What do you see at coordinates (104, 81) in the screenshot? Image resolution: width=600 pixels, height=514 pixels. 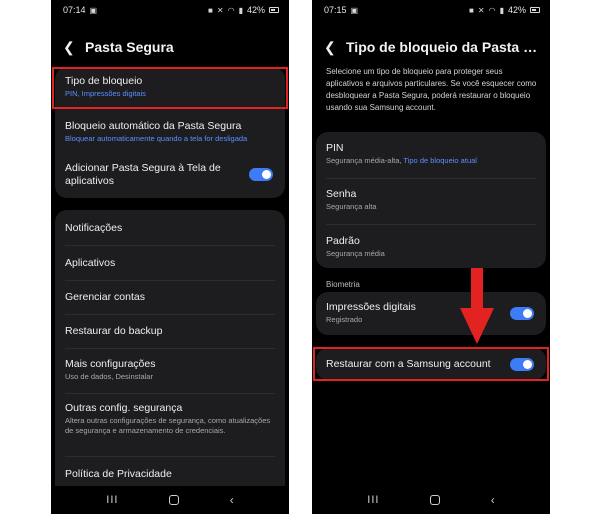 I see `setting-title: Tipo de bloqueio` at bounding box center [104, 81].